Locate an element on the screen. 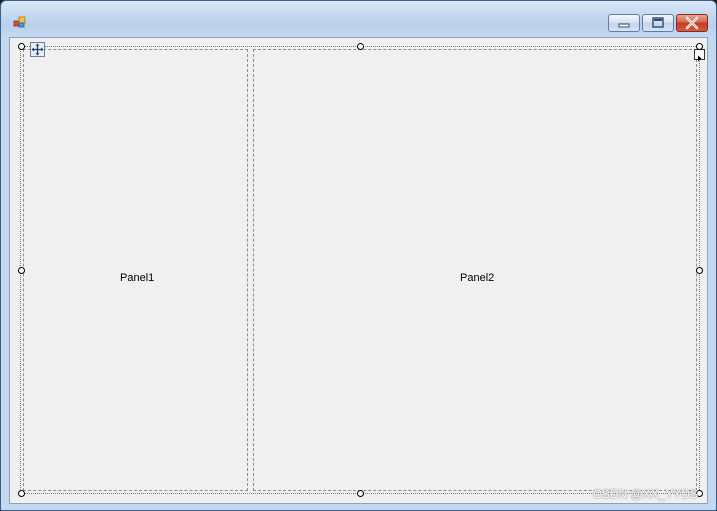 The width and height of the screenshot is (717, 511). move-glyph-button is located at coordinates (37, 49).